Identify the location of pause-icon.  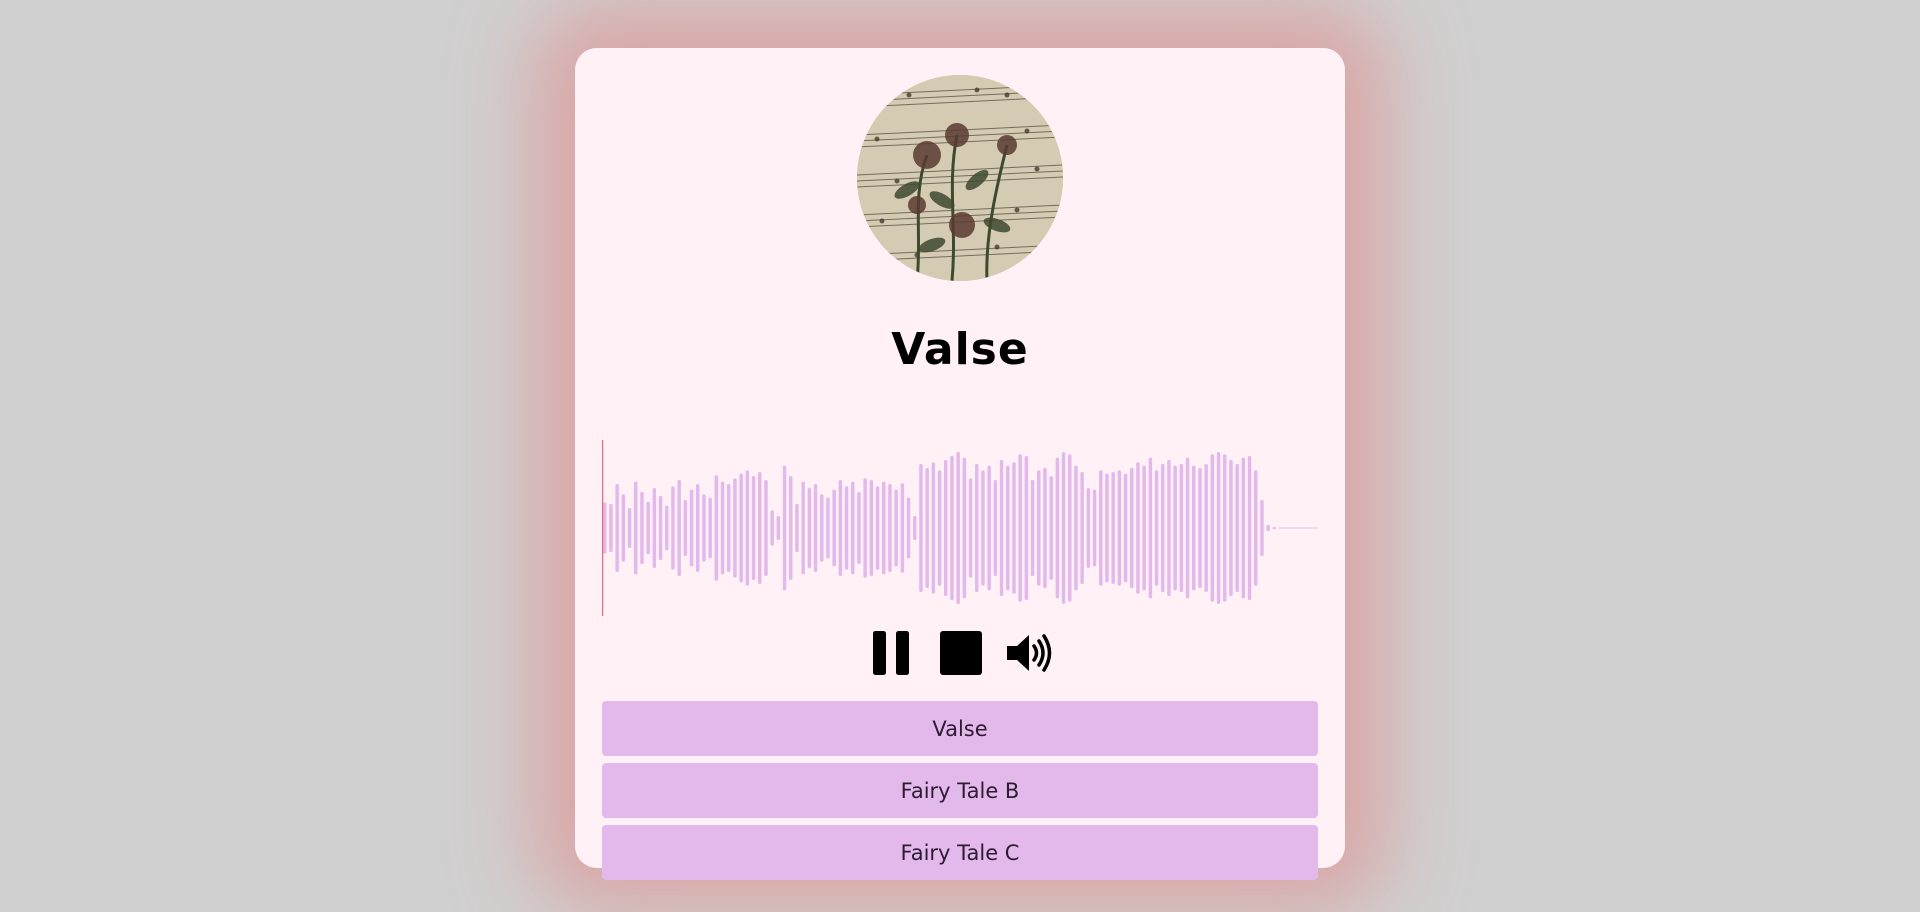
(892, 653).